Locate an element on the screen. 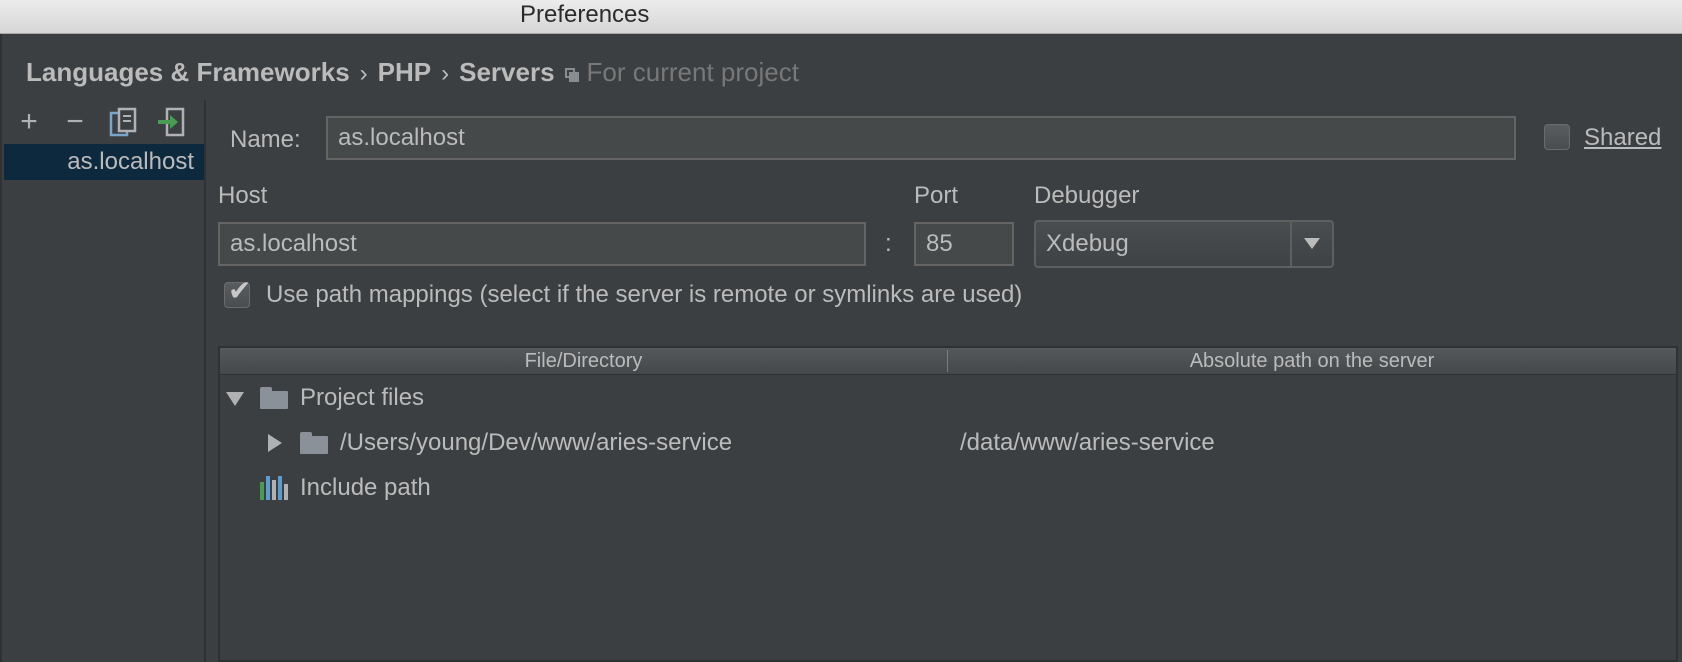 This screenshot has height=662, width=1682. host-label: Host is located at coordinates (243, 195).